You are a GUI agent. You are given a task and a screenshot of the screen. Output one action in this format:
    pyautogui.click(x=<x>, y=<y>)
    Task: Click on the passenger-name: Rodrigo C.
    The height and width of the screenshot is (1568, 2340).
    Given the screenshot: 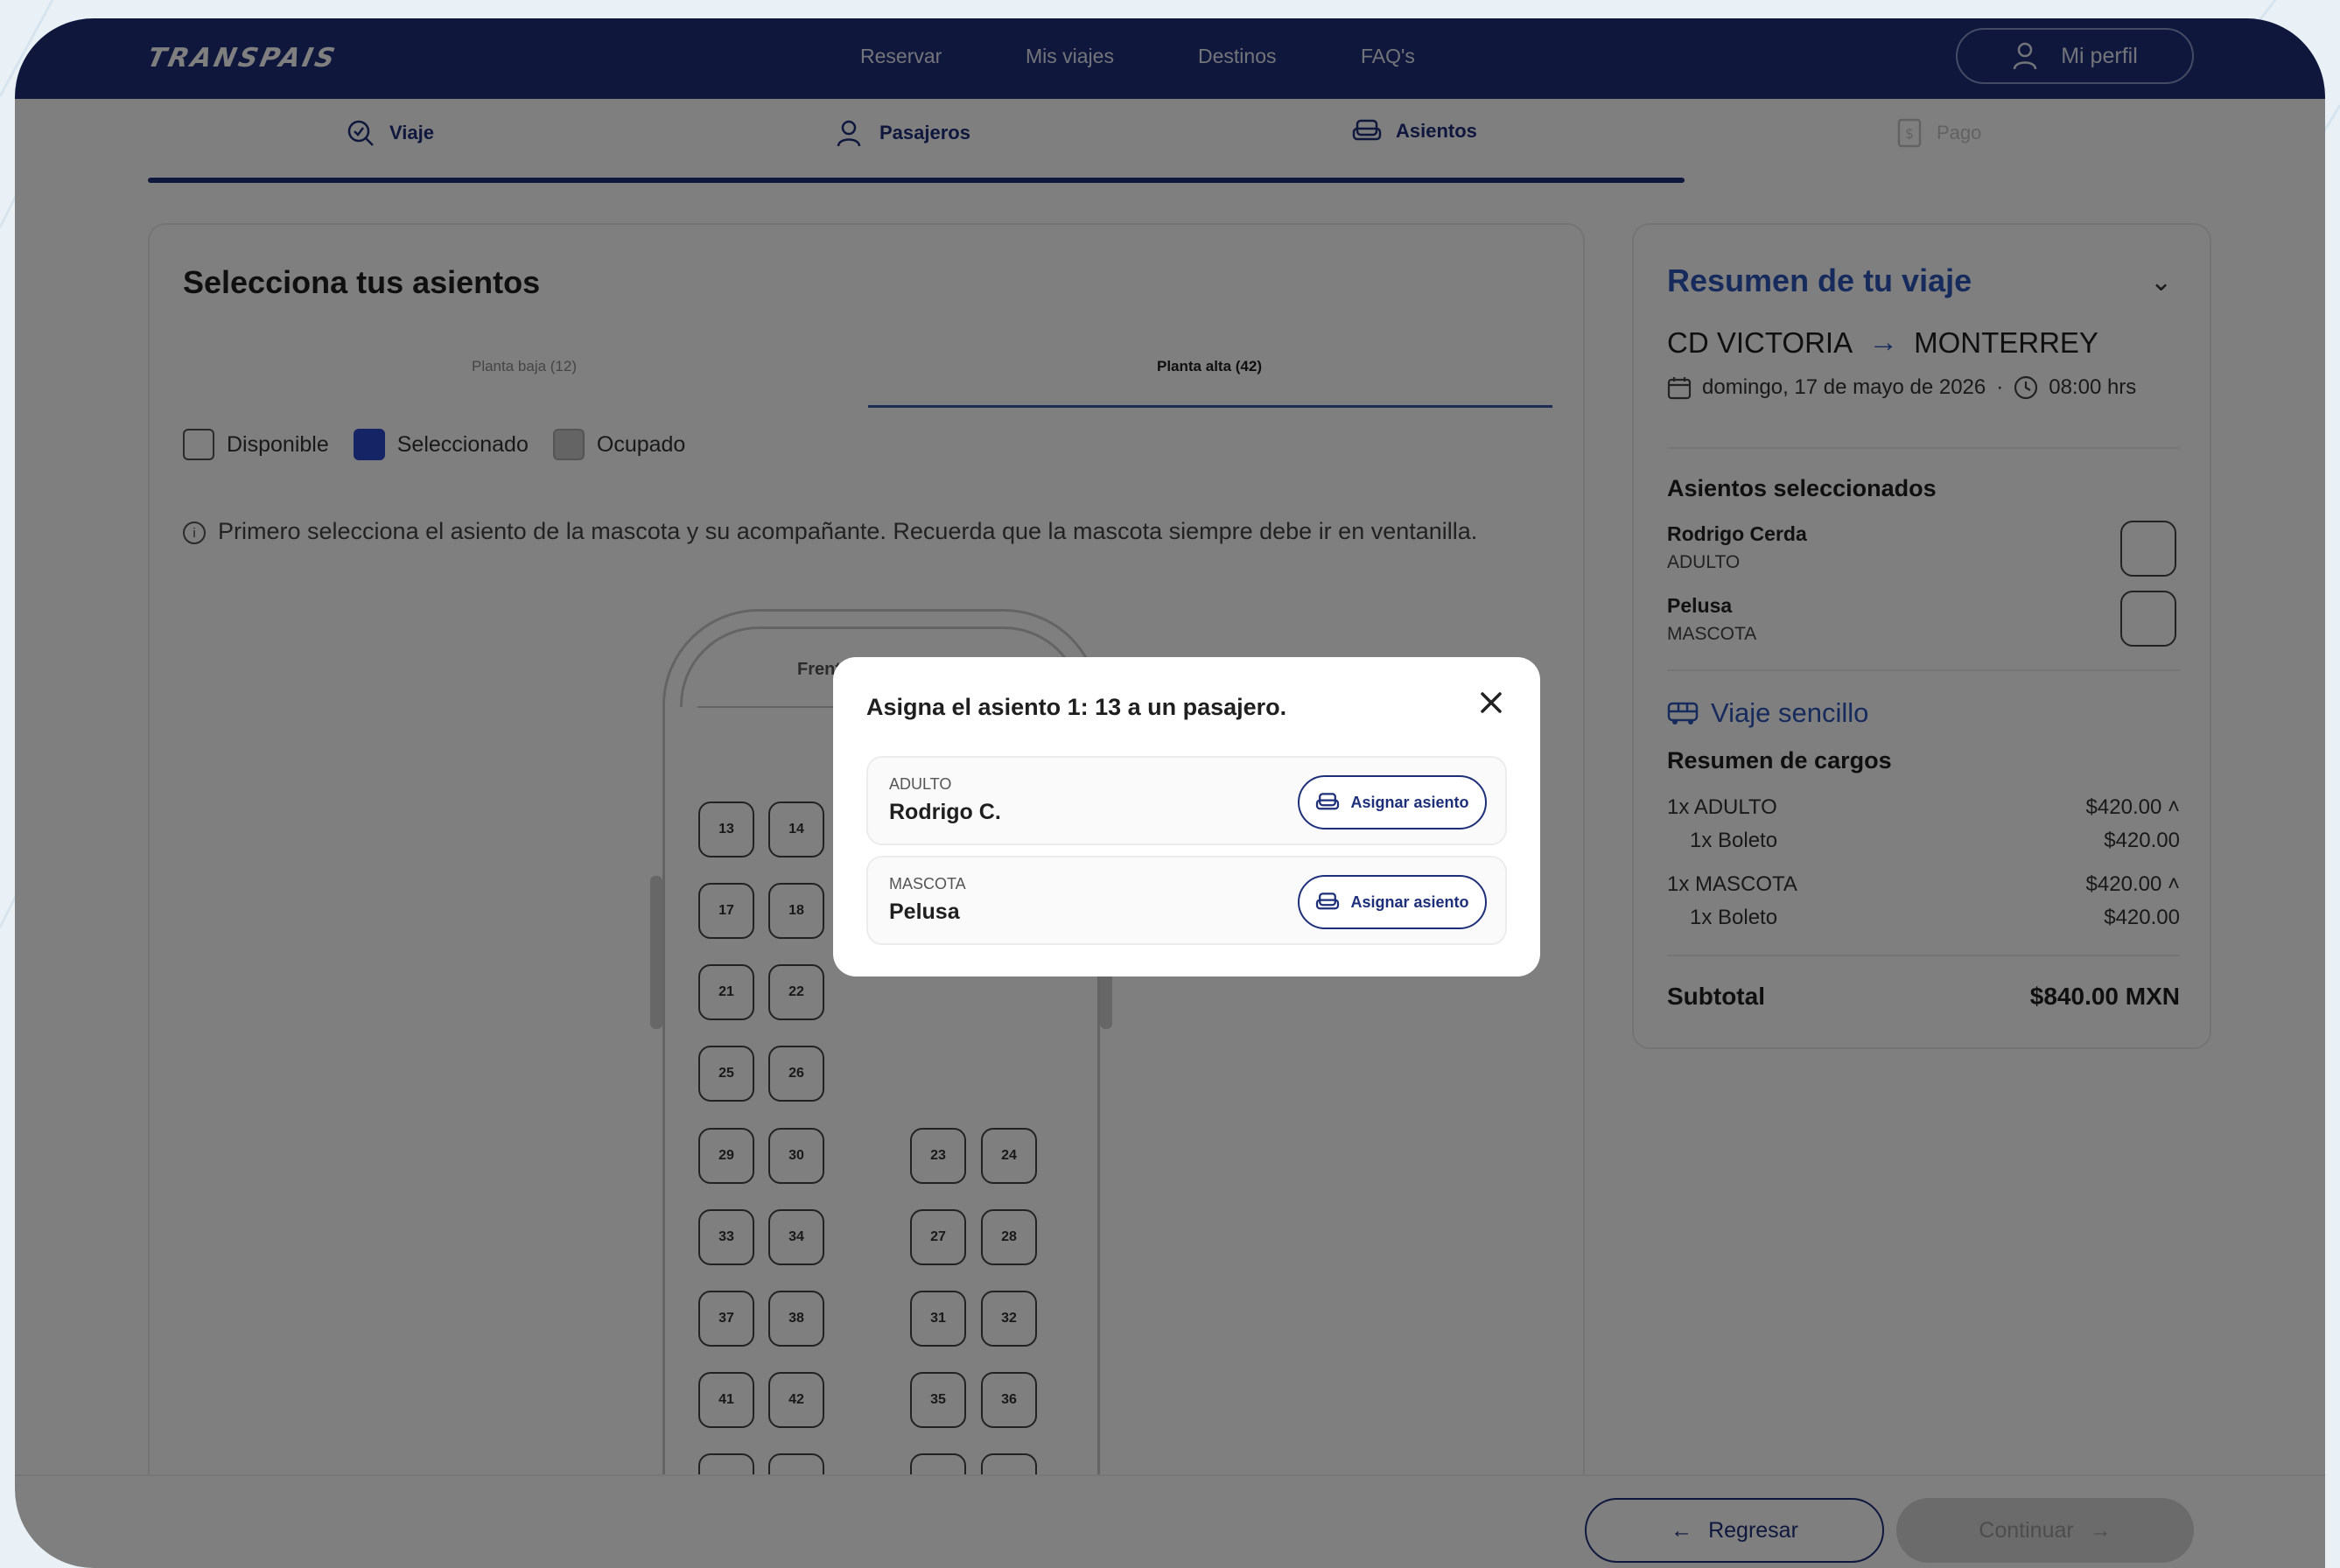 What is the action you would take?
    pyautogui.click(x=945, y=812)
    